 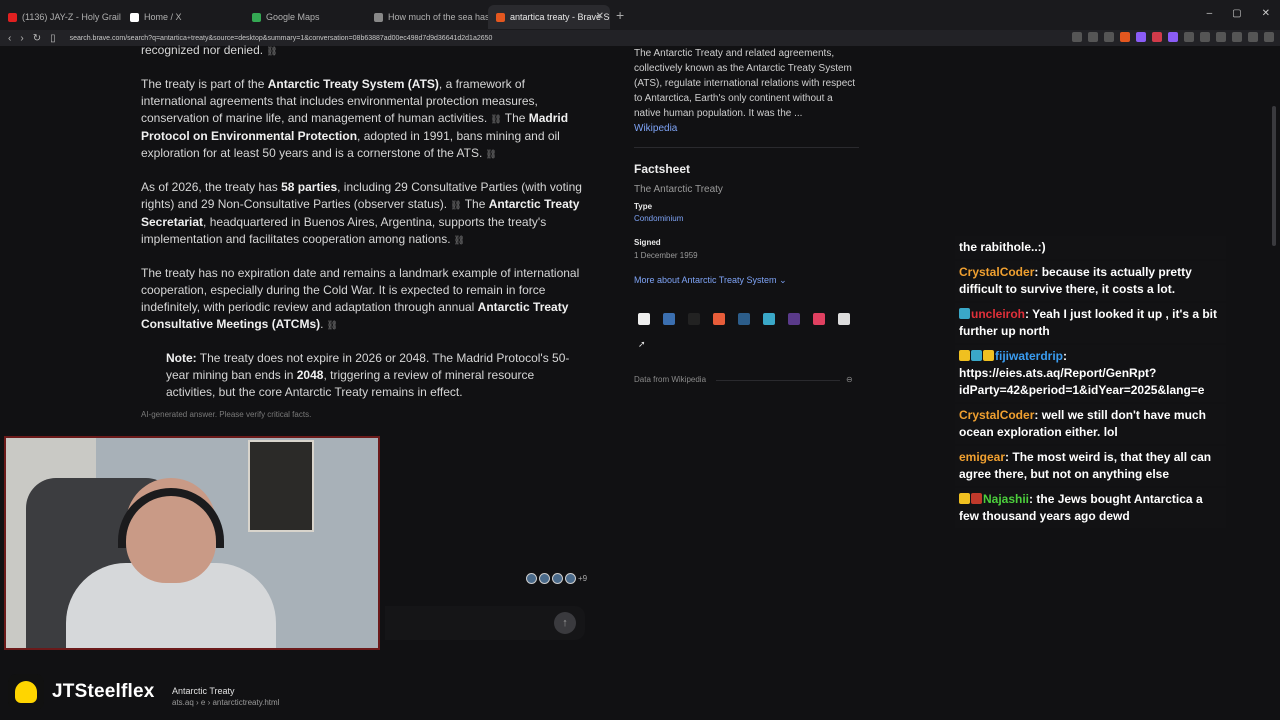 What do you see at coordinates (658, 218) in the screenshot?
I see `type-value: Condominium` at bounding box center [658, 218].